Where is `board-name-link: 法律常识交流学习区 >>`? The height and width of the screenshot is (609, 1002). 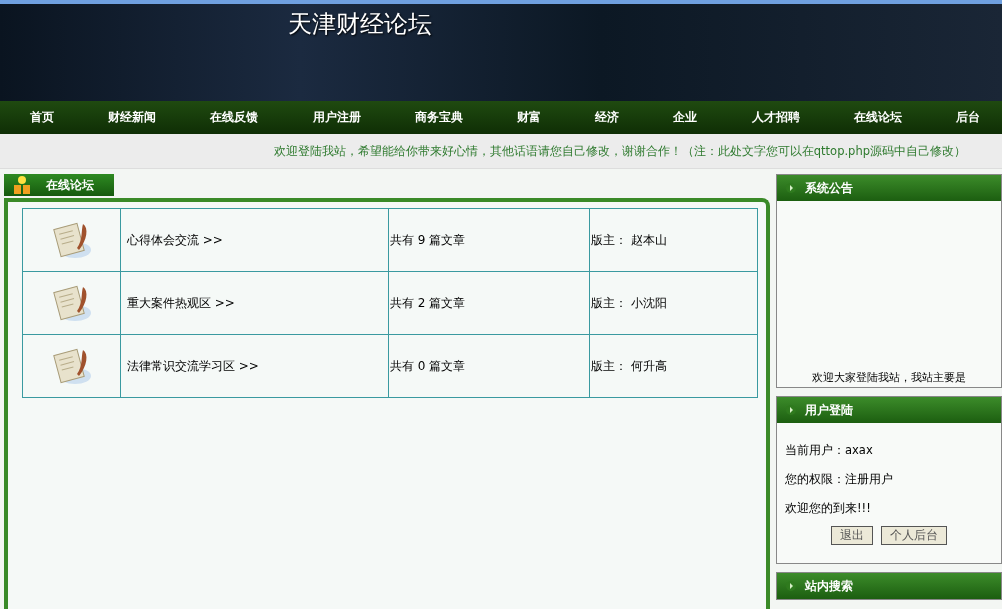
board-name-link: 法律常识交流学习区 >> is located at coordinates (254, 366).